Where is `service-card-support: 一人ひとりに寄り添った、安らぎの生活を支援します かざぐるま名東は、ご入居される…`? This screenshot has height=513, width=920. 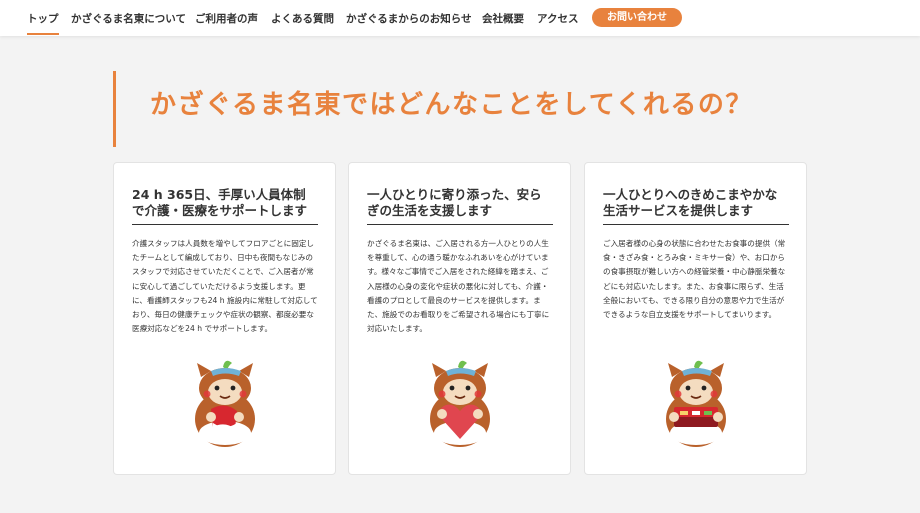
service-card-support: 一人ひとりに寄り添った、安らぎの生活を支援します かざぐるま名東は、ご入居される… is located at coordinates (459, 318).